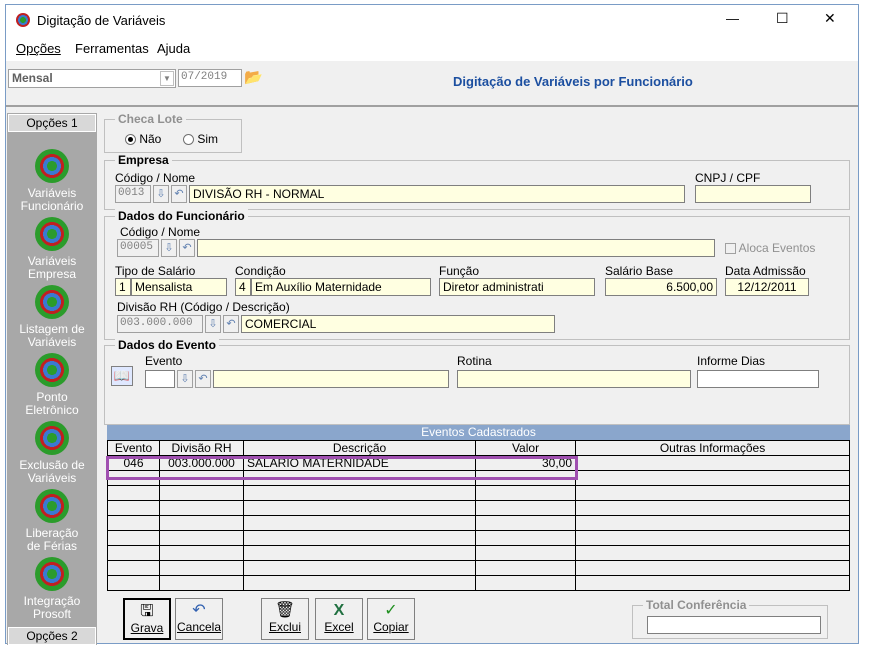 The width and height of the screenshot is (872, 648). Describe the element at coordinates (525, 448) in the screenshot. I see `col-valor: Valor` at that location.